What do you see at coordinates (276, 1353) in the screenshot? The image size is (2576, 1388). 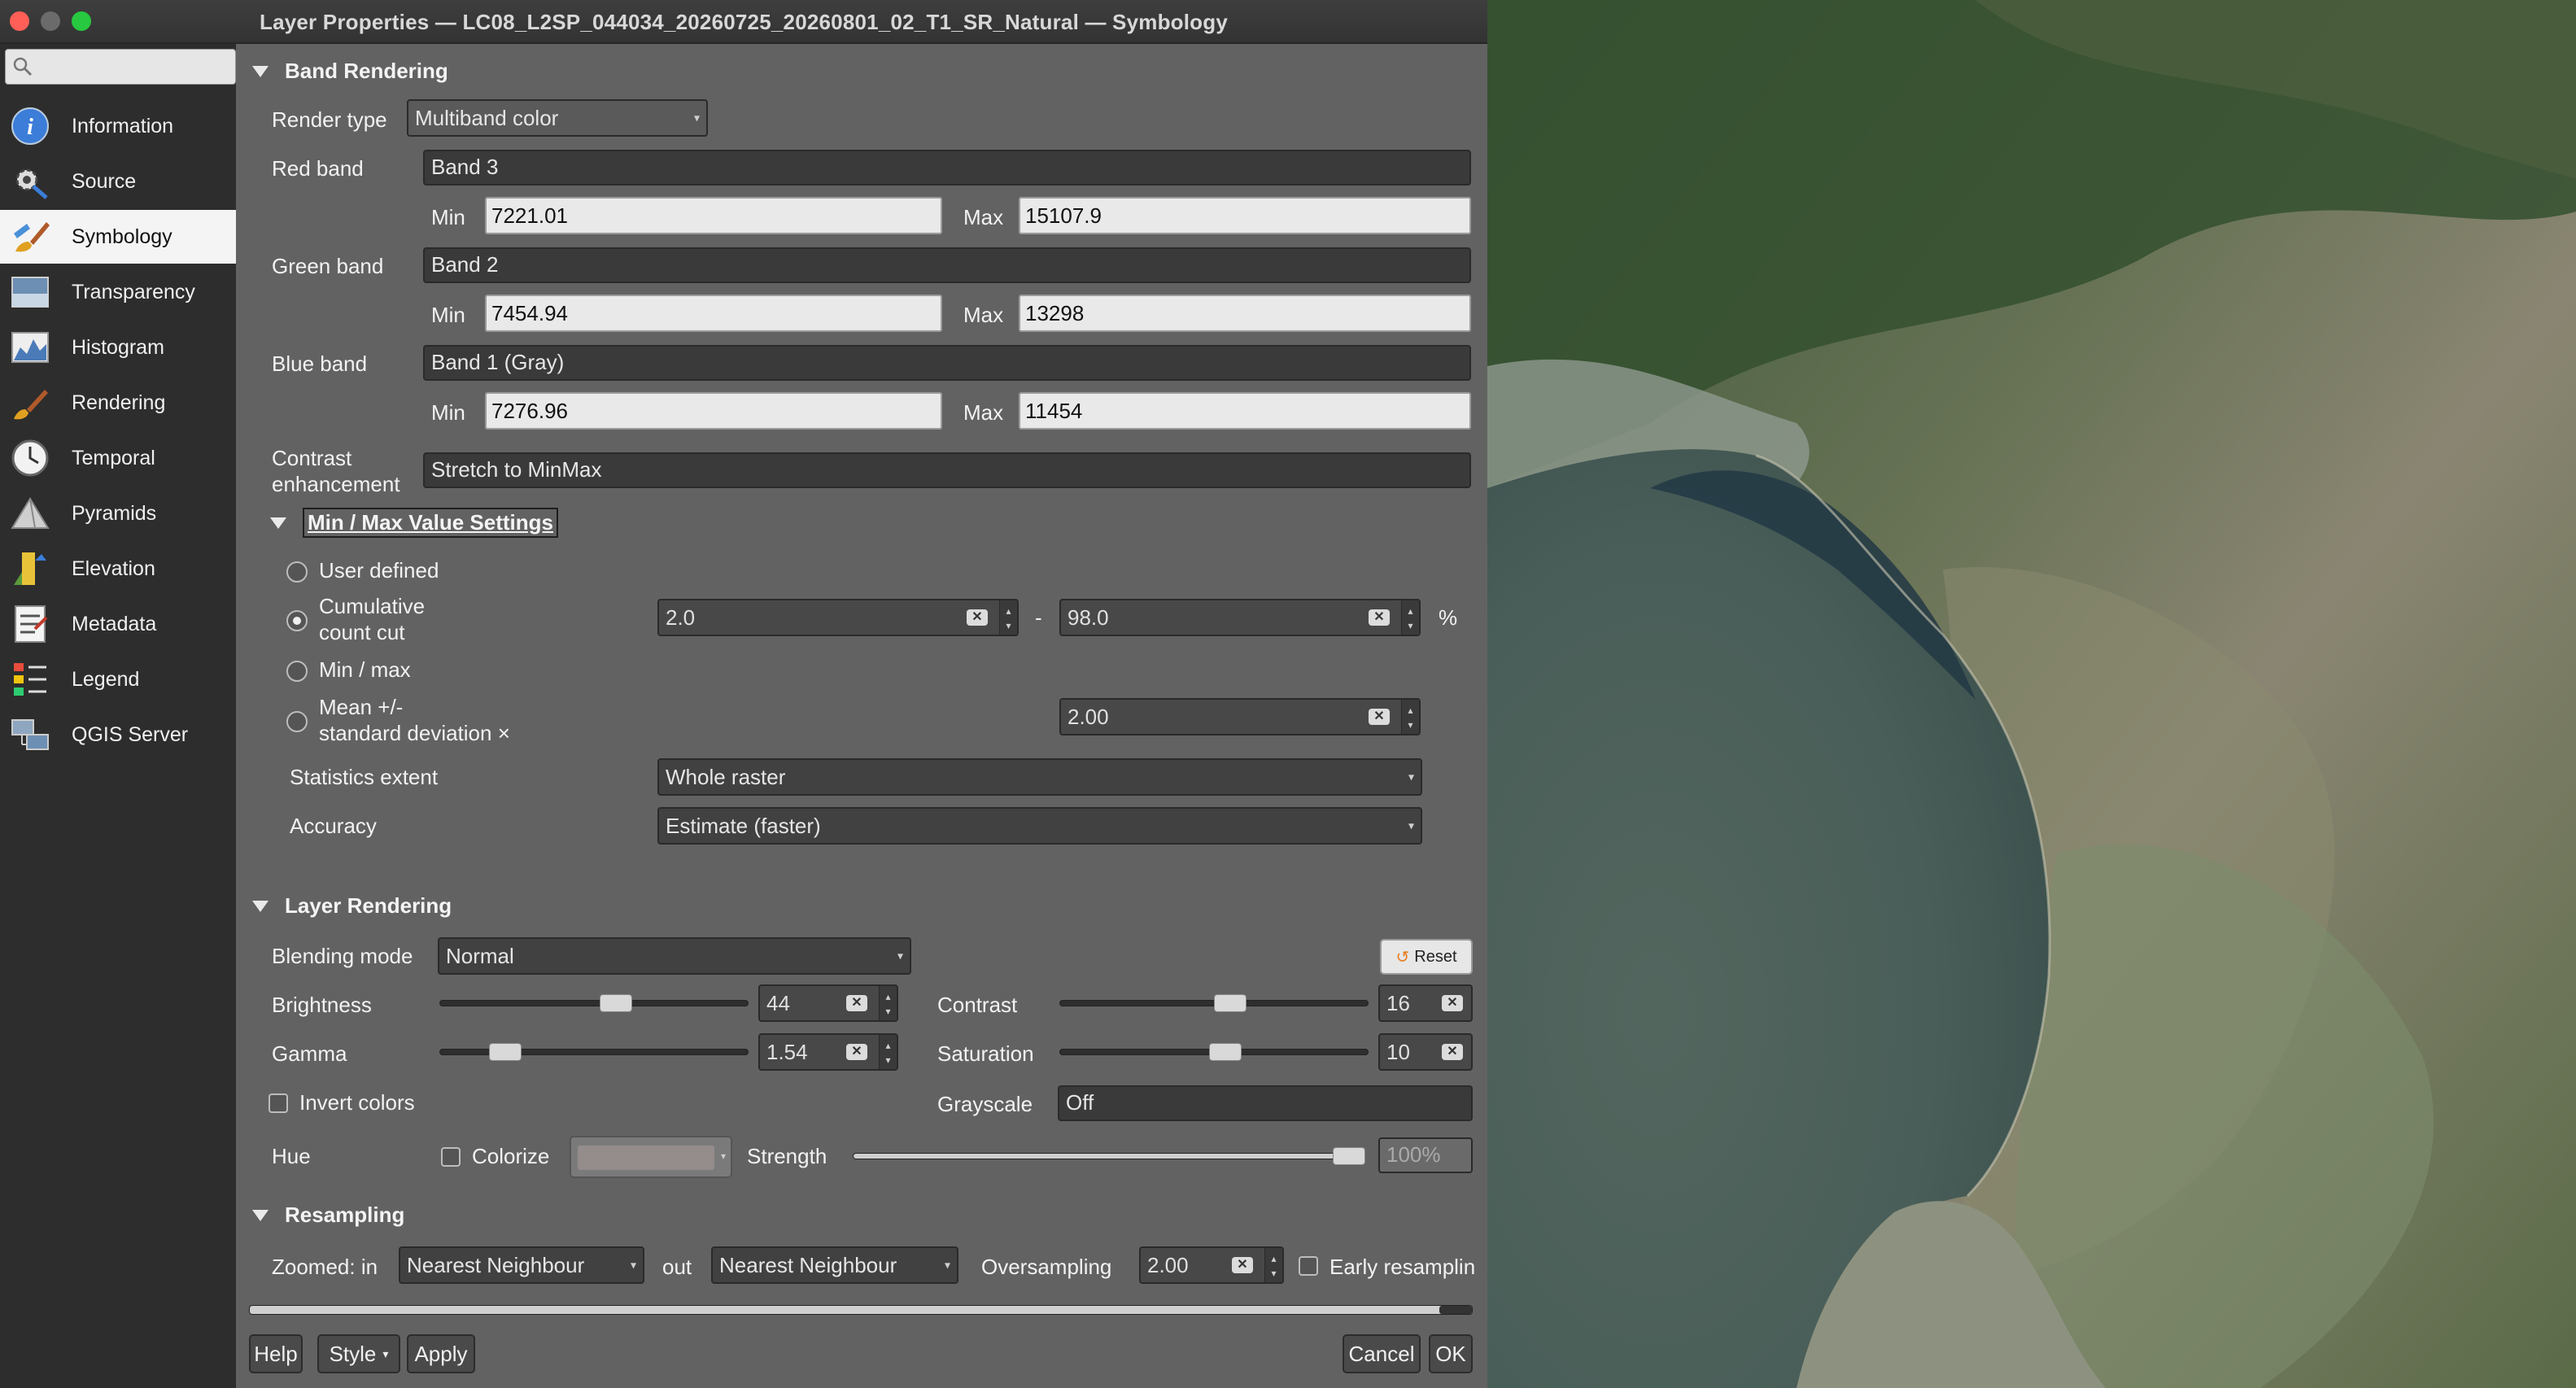 I see `help-button: Help` at bounding box center [276, 1353].